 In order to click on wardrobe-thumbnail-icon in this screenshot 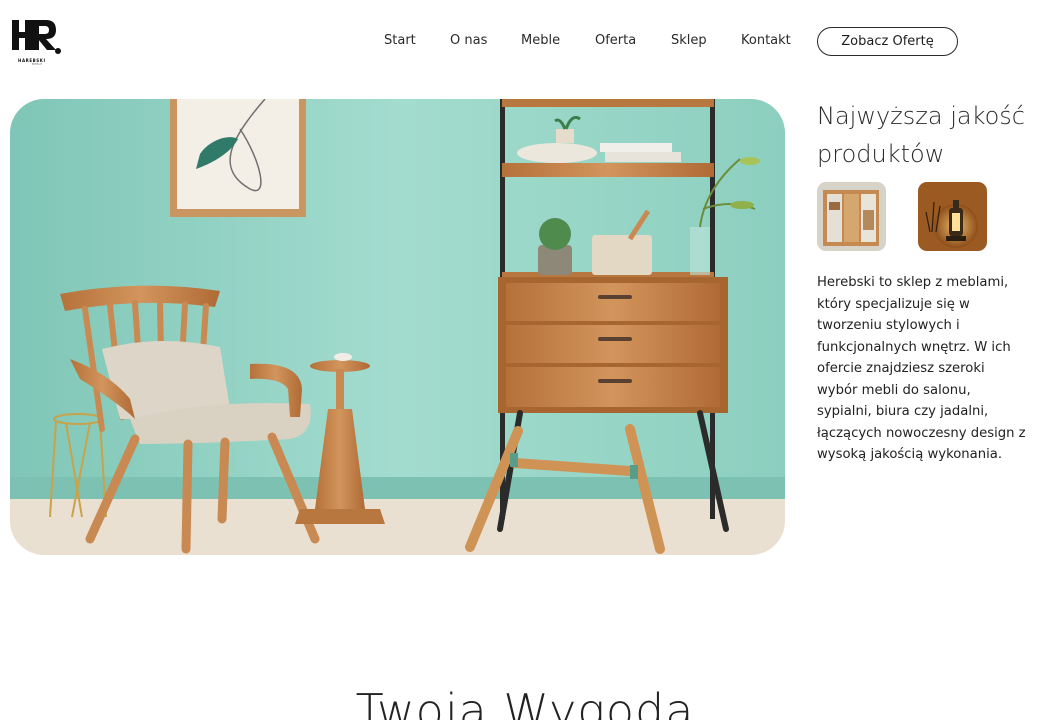, I will do `click(851, 216)`.